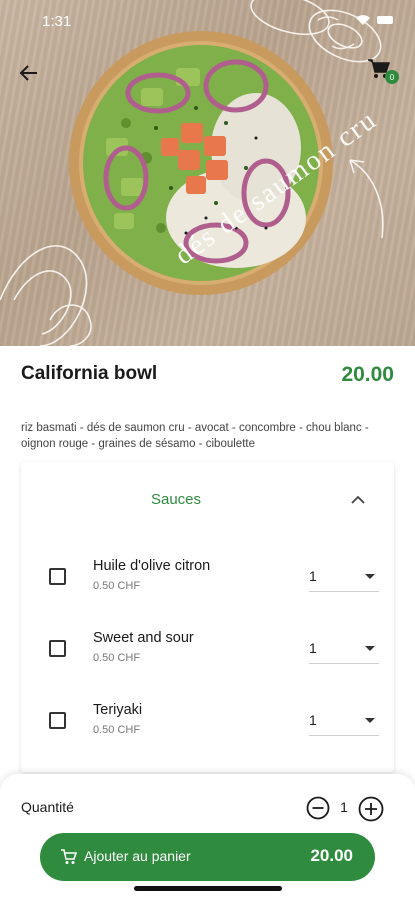  What do you see at coordinates (208, 888) in the screenshot?
I see `home-indicator` at bounding box center [208, 888].